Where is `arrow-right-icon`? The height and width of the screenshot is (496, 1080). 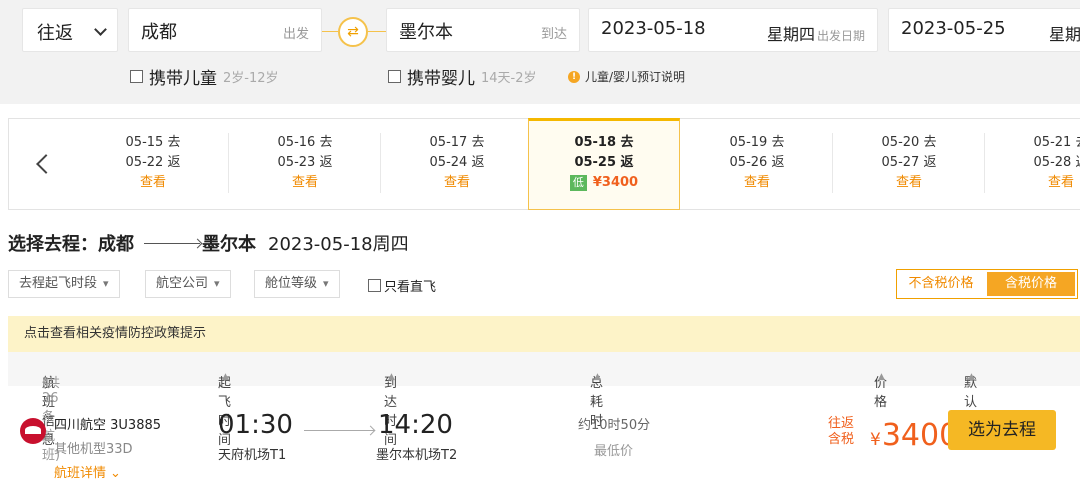 arrow-right-icon is located at coordinates (172, 243).